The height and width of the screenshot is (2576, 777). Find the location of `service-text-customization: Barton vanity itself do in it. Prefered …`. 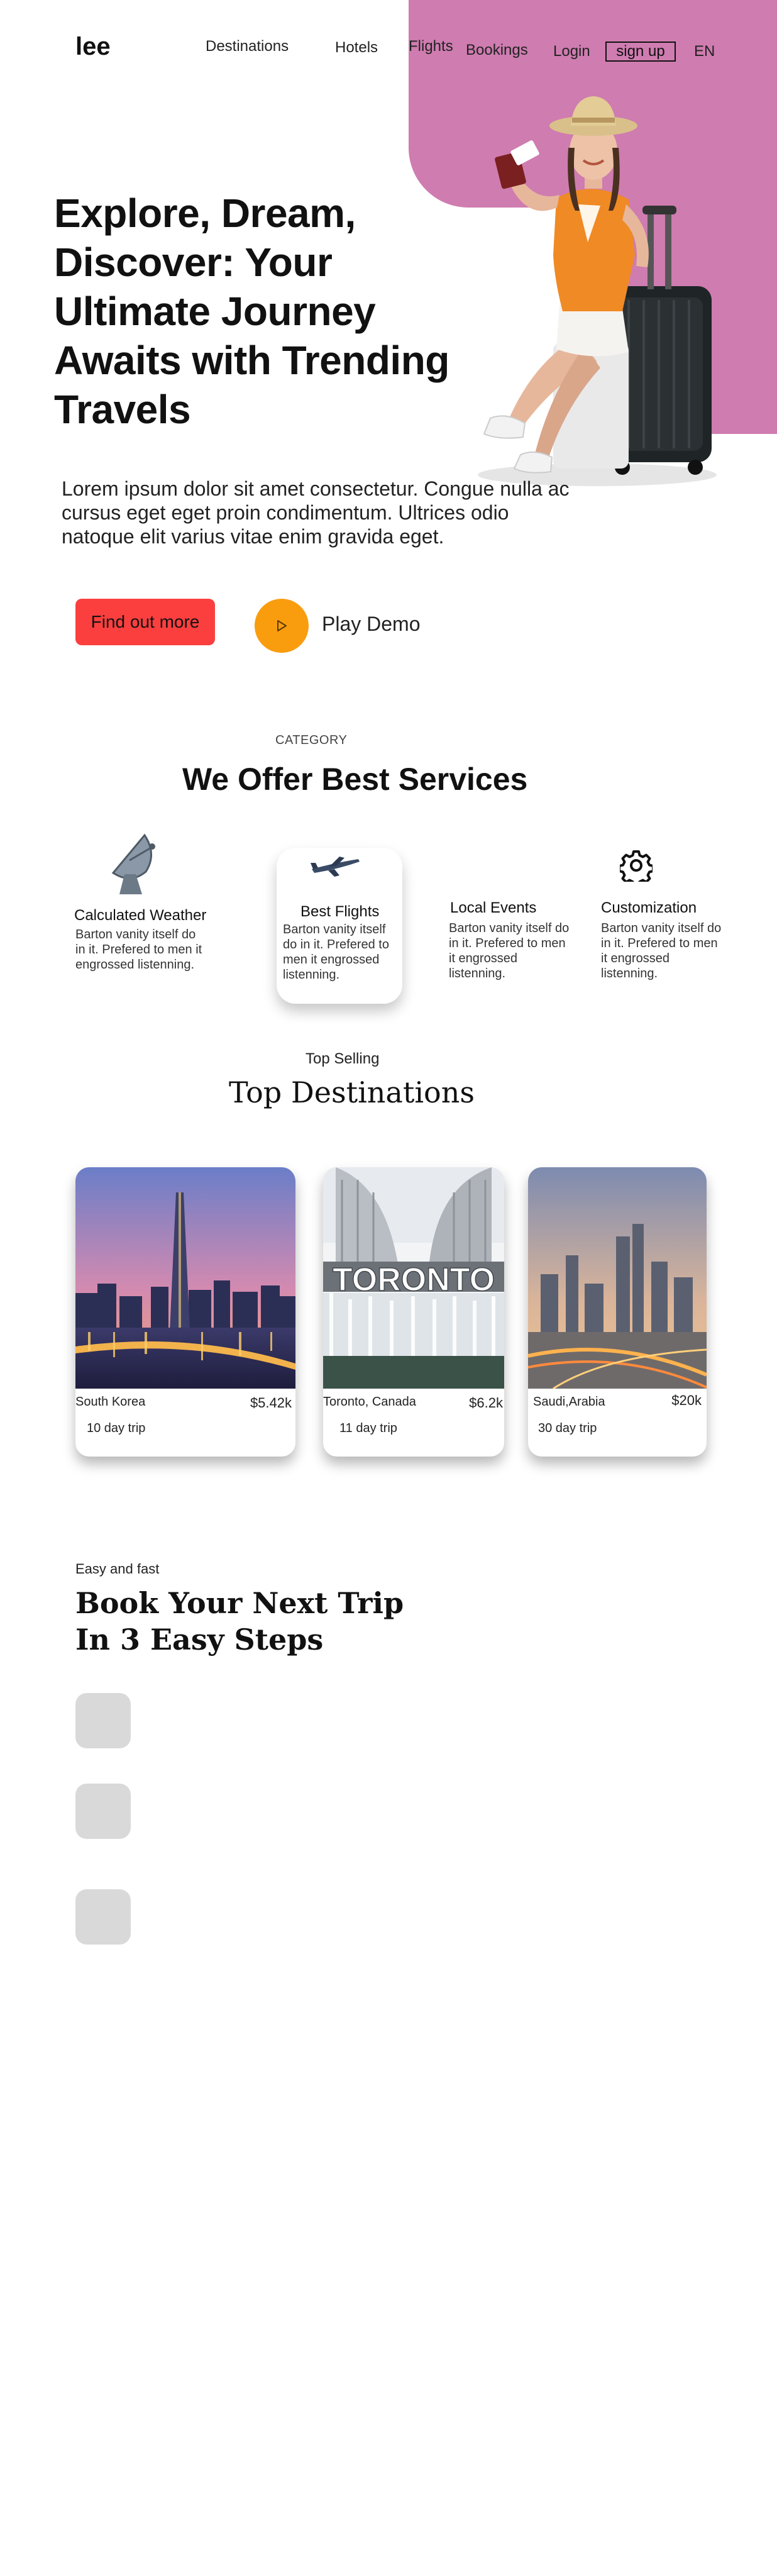

service-text-customization: Barton vanity itself do in it. Prefered … is located at coordinates (661, 950).